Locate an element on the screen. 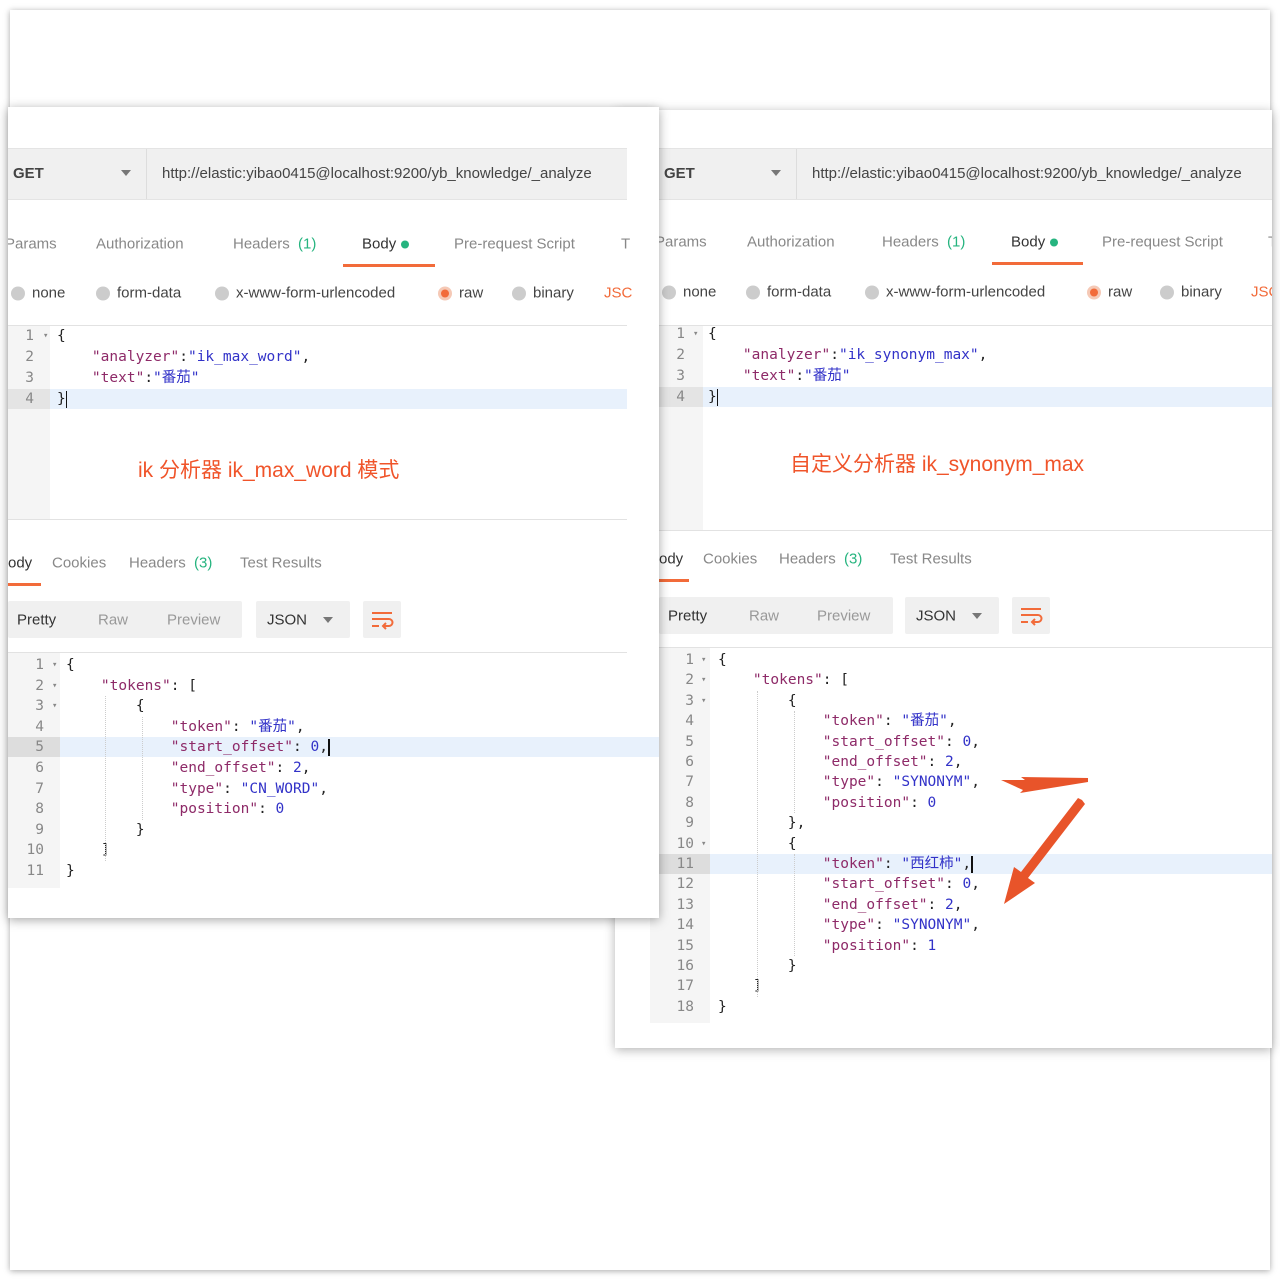  code-token: "番茄" is located at coordinates (827, 376).